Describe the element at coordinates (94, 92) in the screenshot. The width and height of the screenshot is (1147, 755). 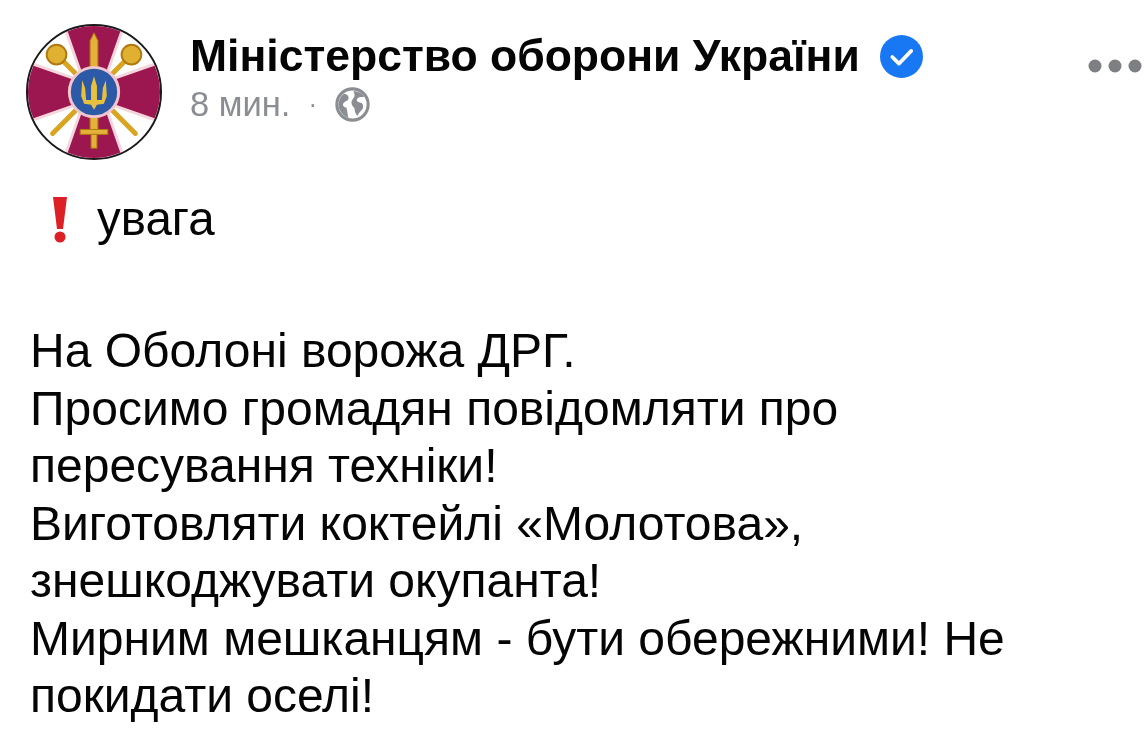
I see `emblem-avatar` at that location.